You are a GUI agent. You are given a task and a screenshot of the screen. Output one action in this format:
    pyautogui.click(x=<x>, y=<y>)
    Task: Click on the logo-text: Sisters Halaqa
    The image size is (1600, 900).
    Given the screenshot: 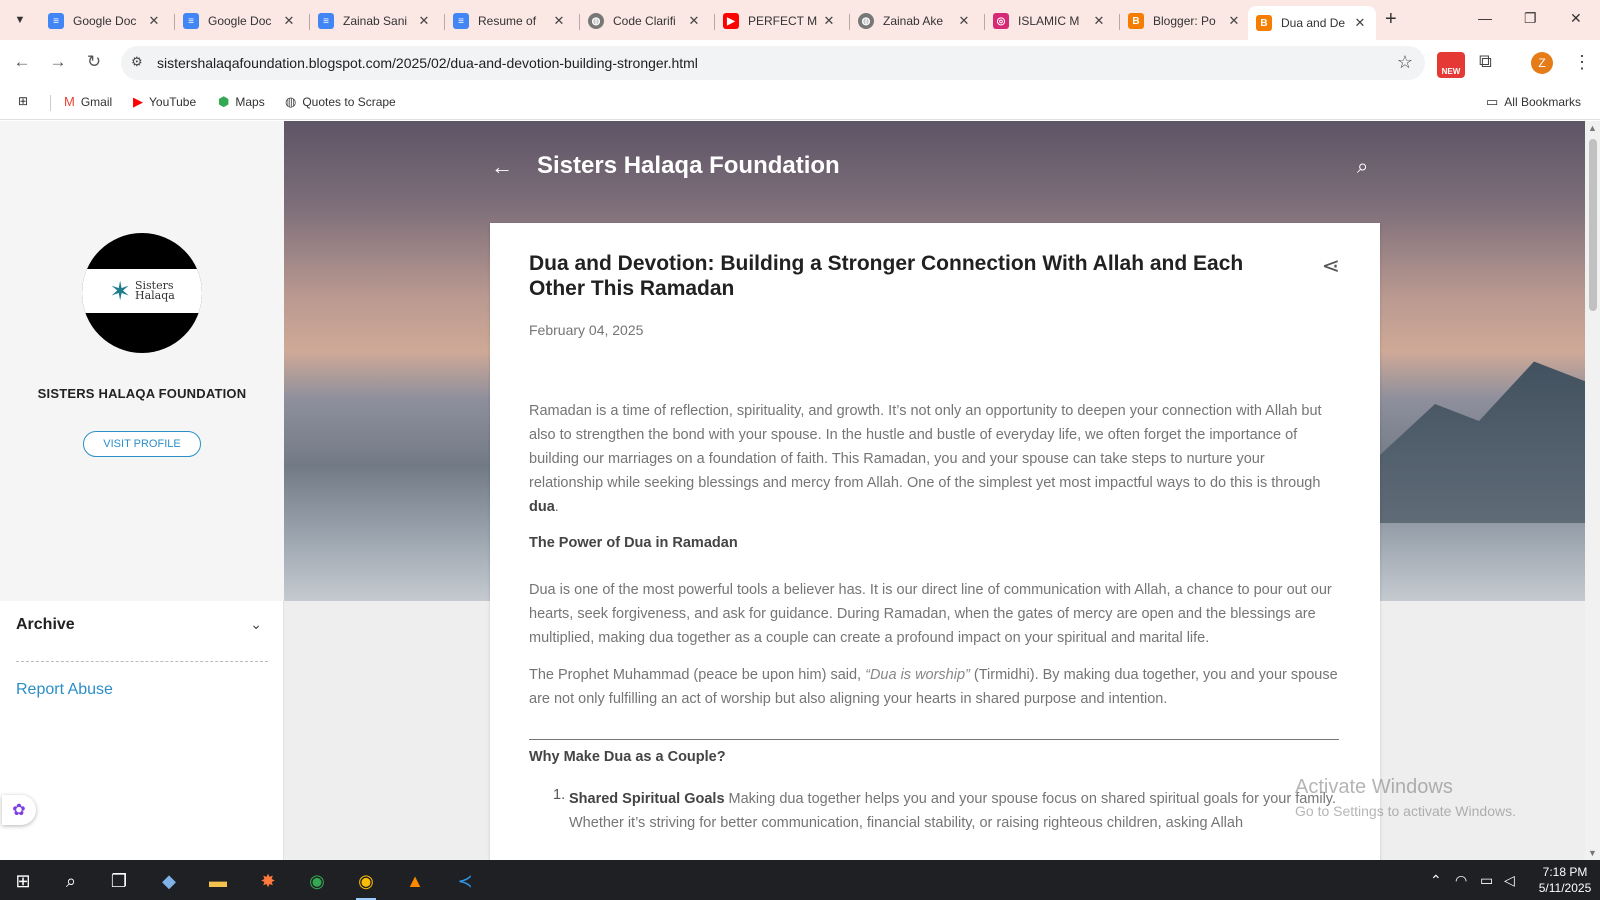 What is the action you would take?
    pyautogui.click(x=154, y=290)
    